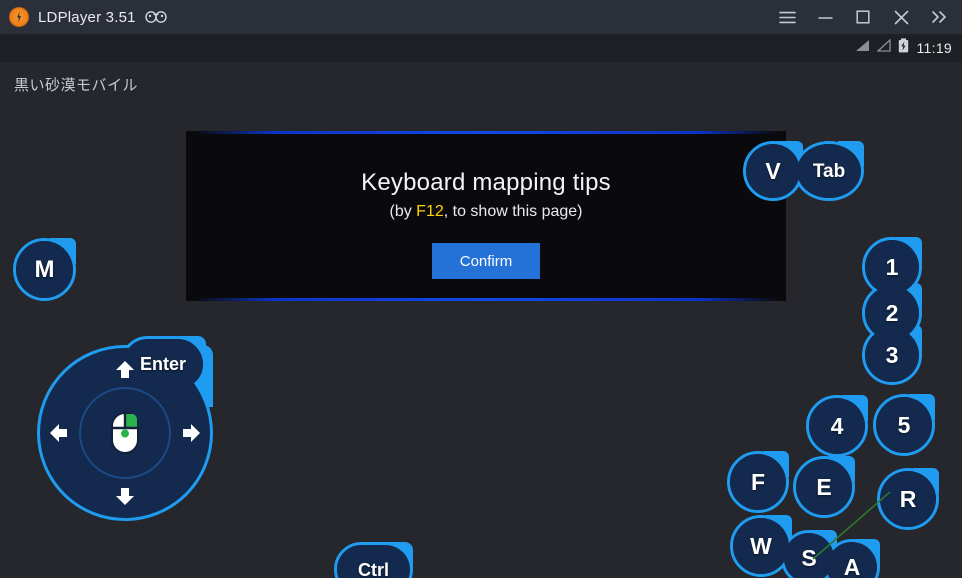 This screenshot has height=578, width=962. Describe the element at coordinates (892, 266) in the screenshot. I see `key-label: 1` at that location.